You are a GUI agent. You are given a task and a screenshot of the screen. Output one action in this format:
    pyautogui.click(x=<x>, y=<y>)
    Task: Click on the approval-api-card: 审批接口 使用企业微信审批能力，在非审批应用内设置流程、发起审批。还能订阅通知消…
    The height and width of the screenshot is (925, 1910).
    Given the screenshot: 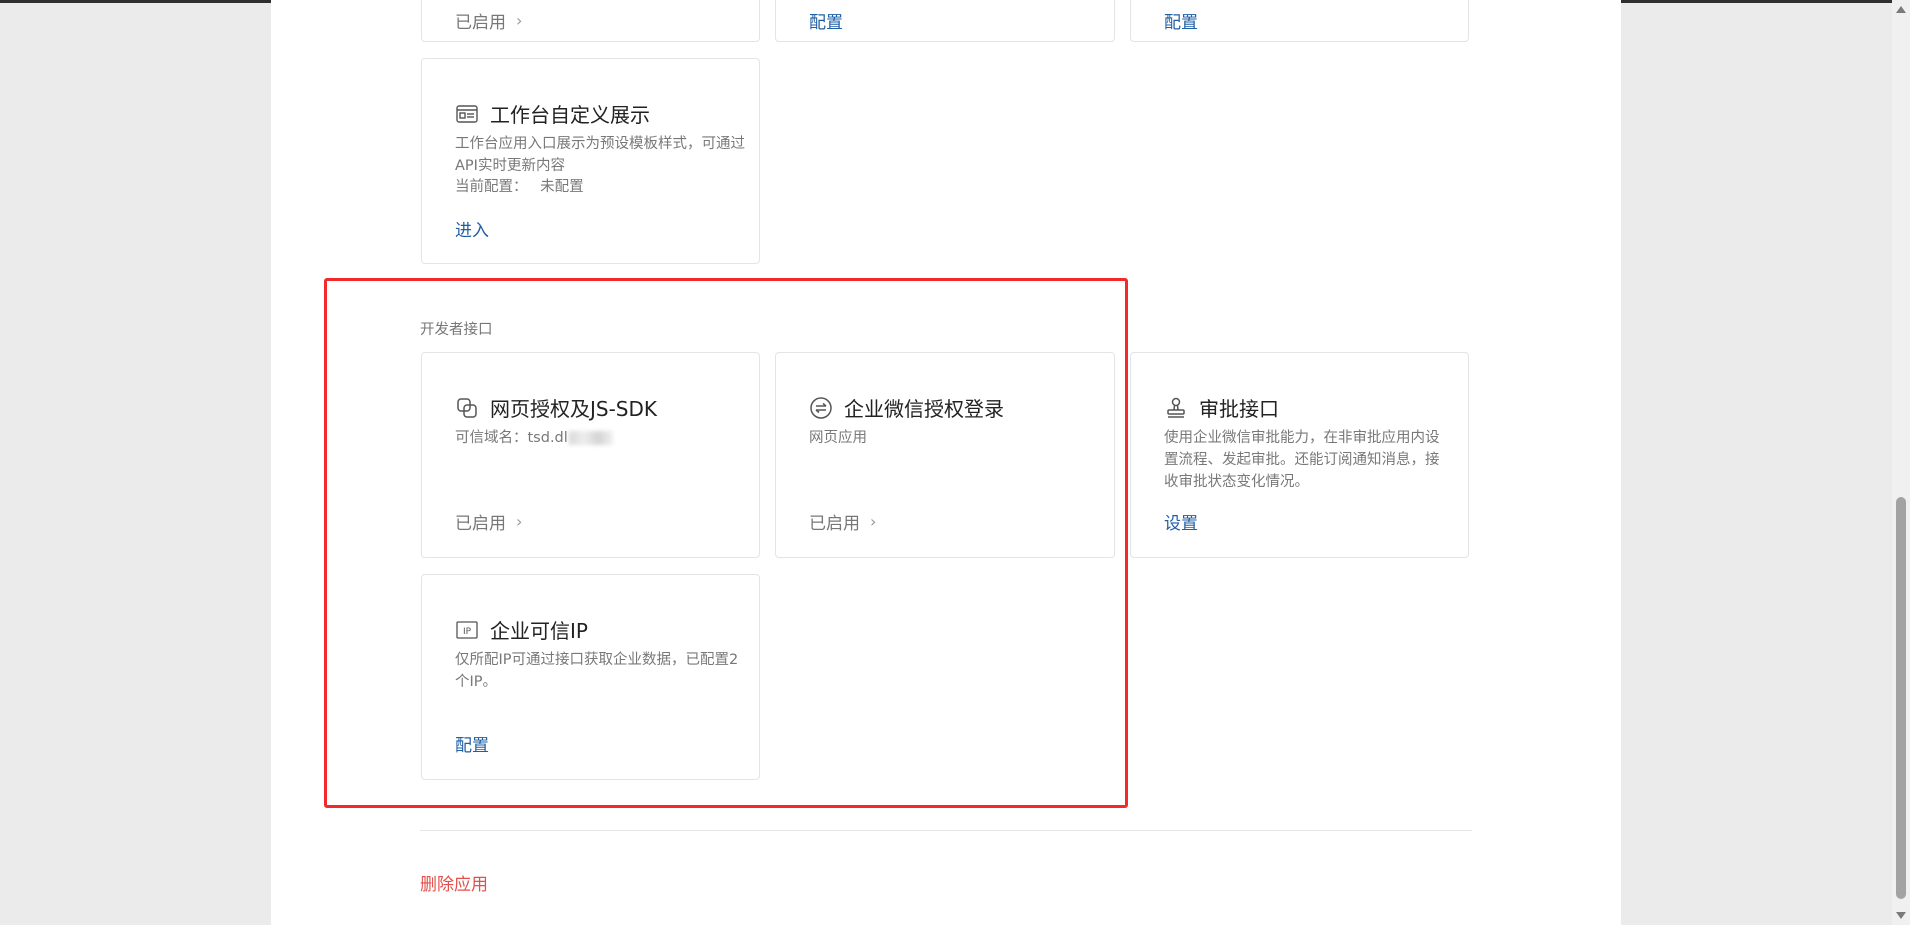 What is the action you would take?
    pyautogui.click(x=1299, y=455)
    